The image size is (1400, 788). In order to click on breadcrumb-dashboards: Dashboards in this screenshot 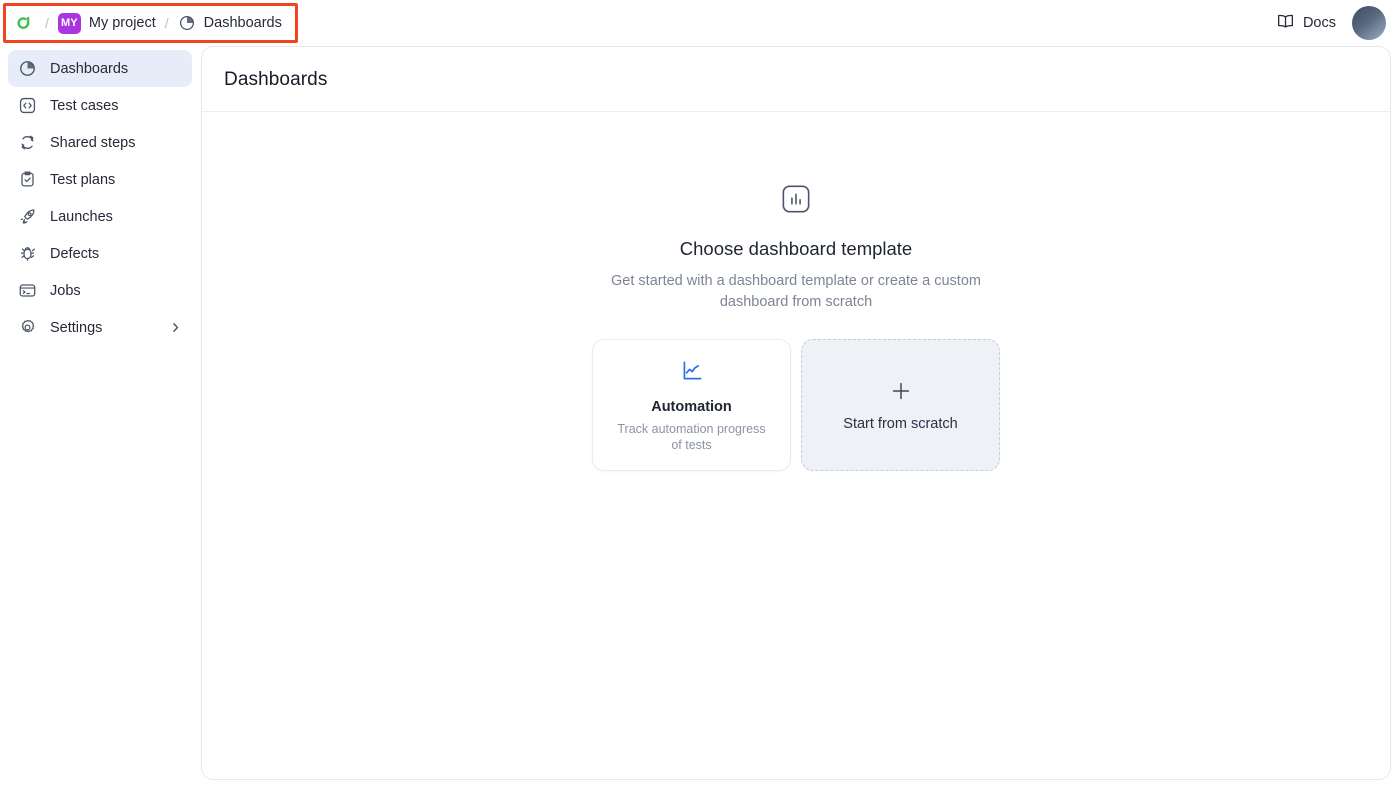, I will do `click(230, 23)`.